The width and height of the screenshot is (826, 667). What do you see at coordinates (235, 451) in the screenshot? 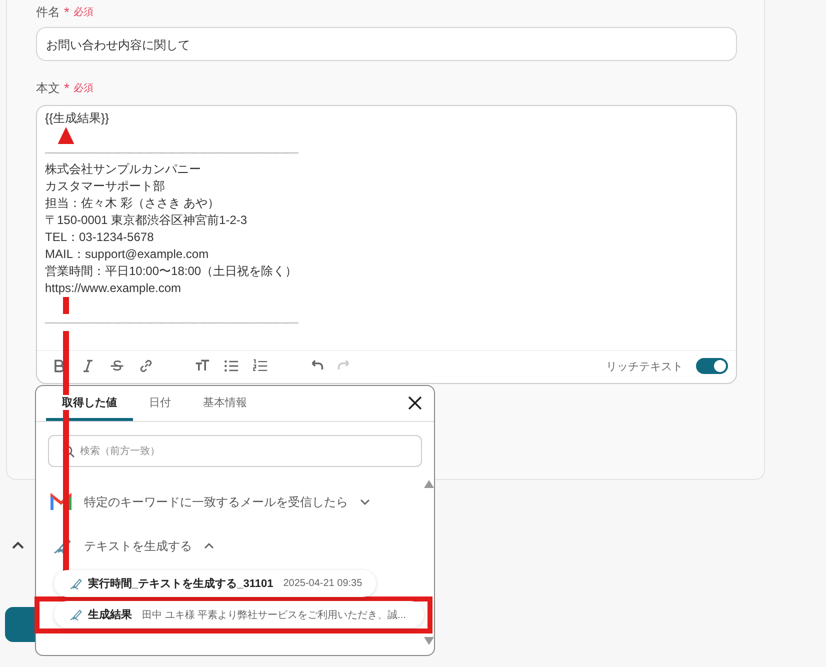
I see `search-field: 検索（前方一致）` at bounding box center [235, 451].